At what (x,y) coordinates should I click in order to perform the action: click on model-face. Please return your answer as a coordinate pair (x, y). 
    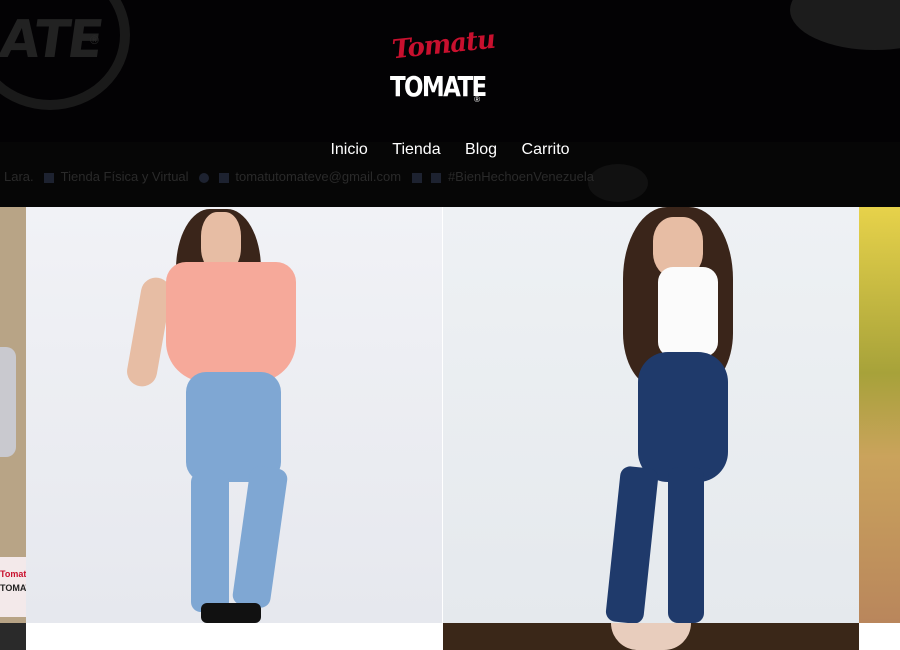
    Looking at the image, I should click on (651, 636).